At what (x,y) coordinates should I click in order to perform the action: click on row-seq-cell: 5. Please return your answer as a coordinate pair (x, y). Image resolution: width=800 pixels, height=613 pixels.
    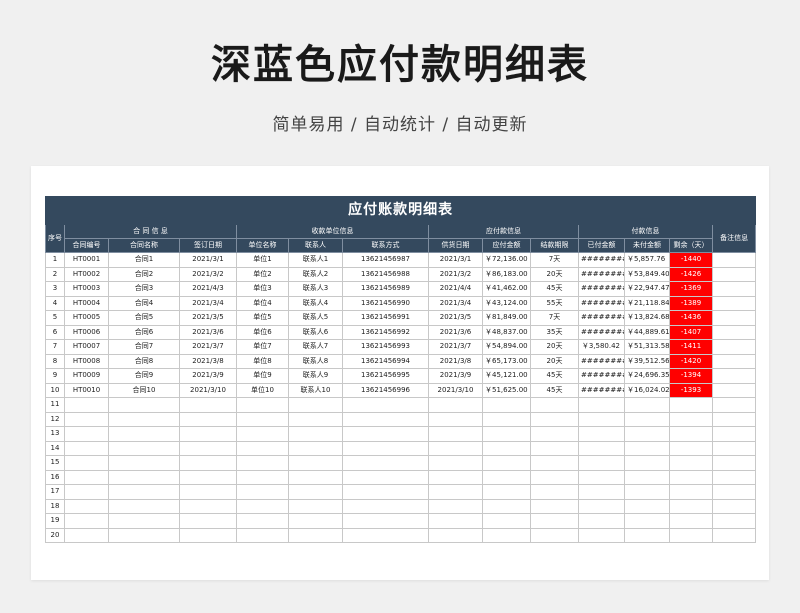
    Looking at the image, I should click on (55, 318).